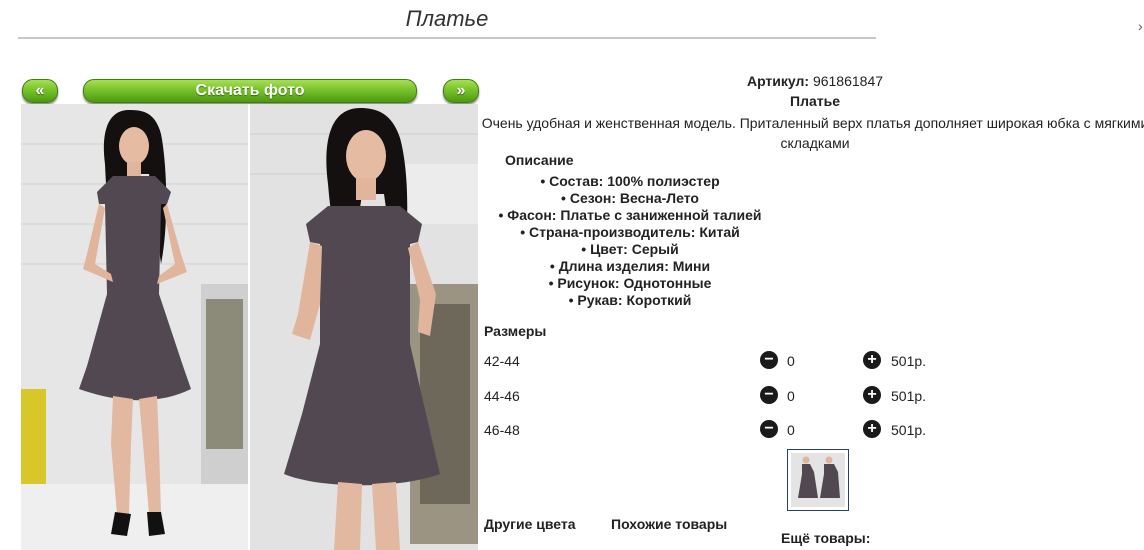 The width and height of the screenshot is (1144, 550). What do you see at coordinates (1140, 26) in the screenshot?
I see `close-icon: ›` at bounding box center [1140, 26].